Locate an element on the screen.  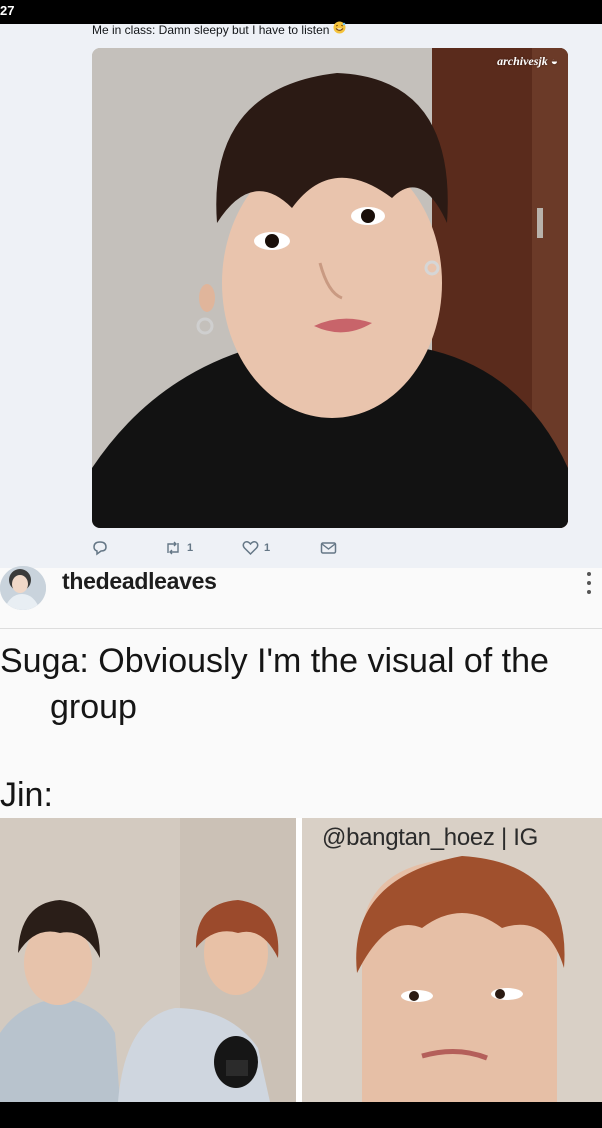
meme-photo-right: @bangtan_hoez | IG is located at coordinates (452, 960).